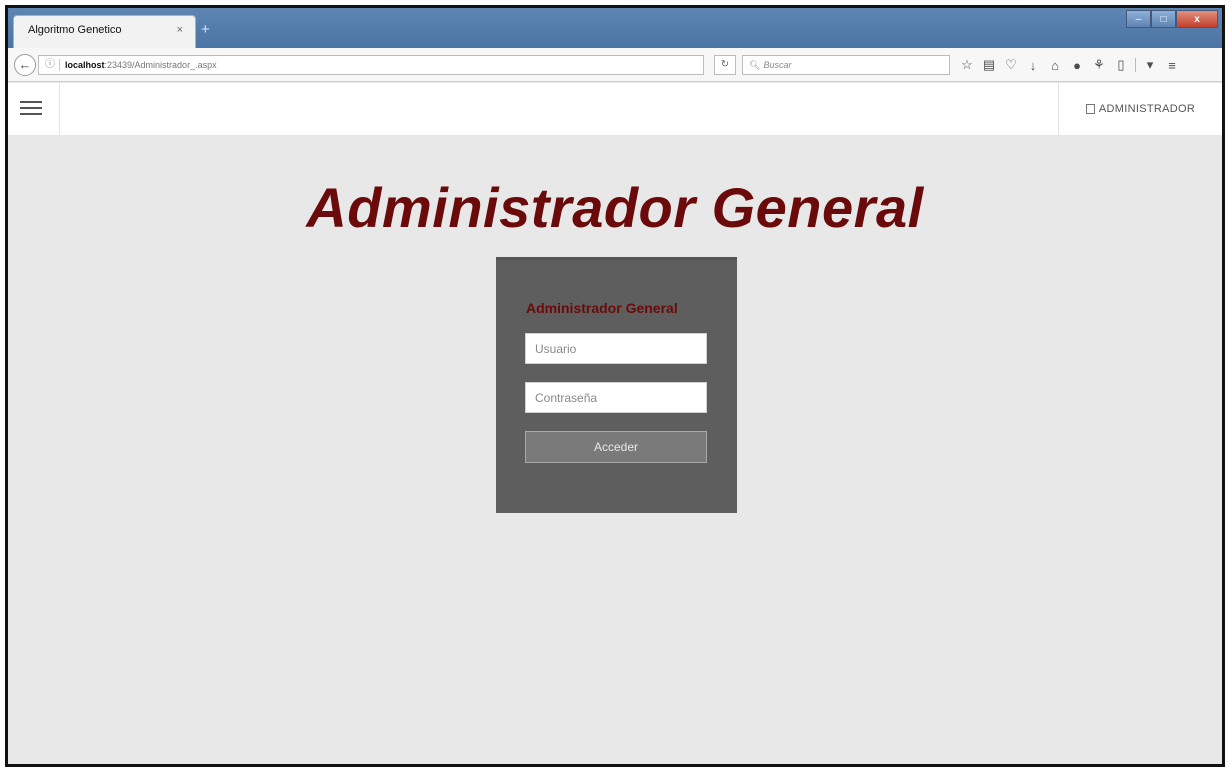 The width and height of the screenshot is (1230, 772). I want to click on admin-link: ADMINISTRADOR, so click(1140, 109).